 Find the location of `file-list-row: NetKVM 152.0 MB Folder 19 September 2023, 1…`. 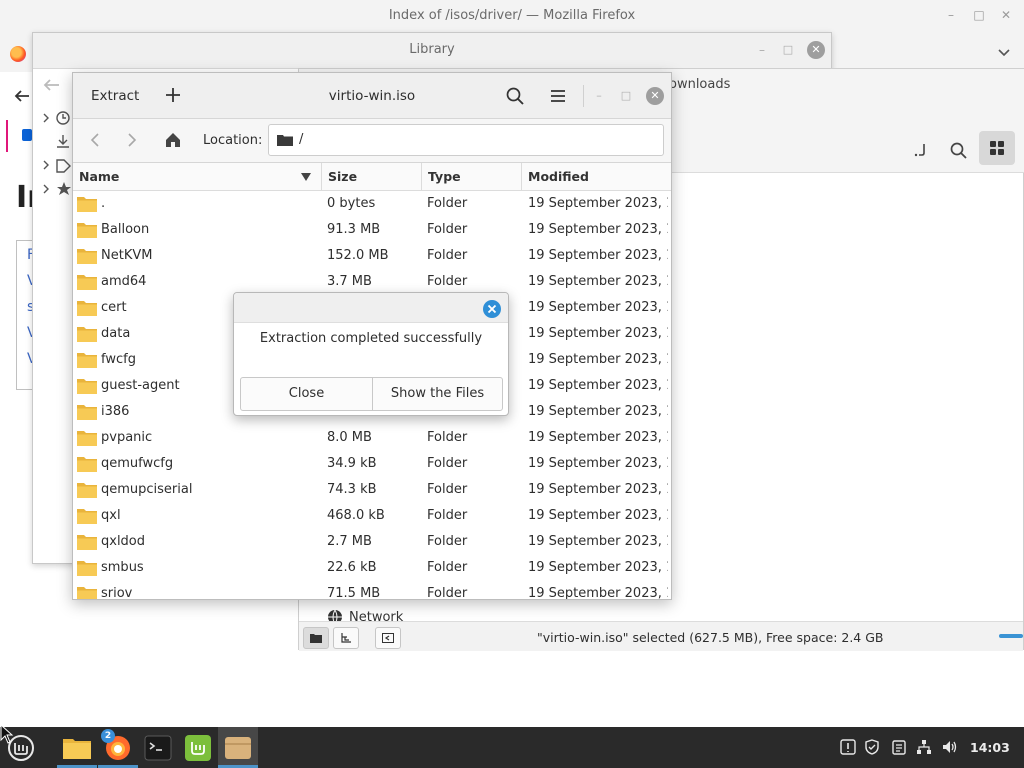

file-list-row: NetKVM 152.0 MB Folder 19 September 2023, 1… is located at coordinates (372, 256).